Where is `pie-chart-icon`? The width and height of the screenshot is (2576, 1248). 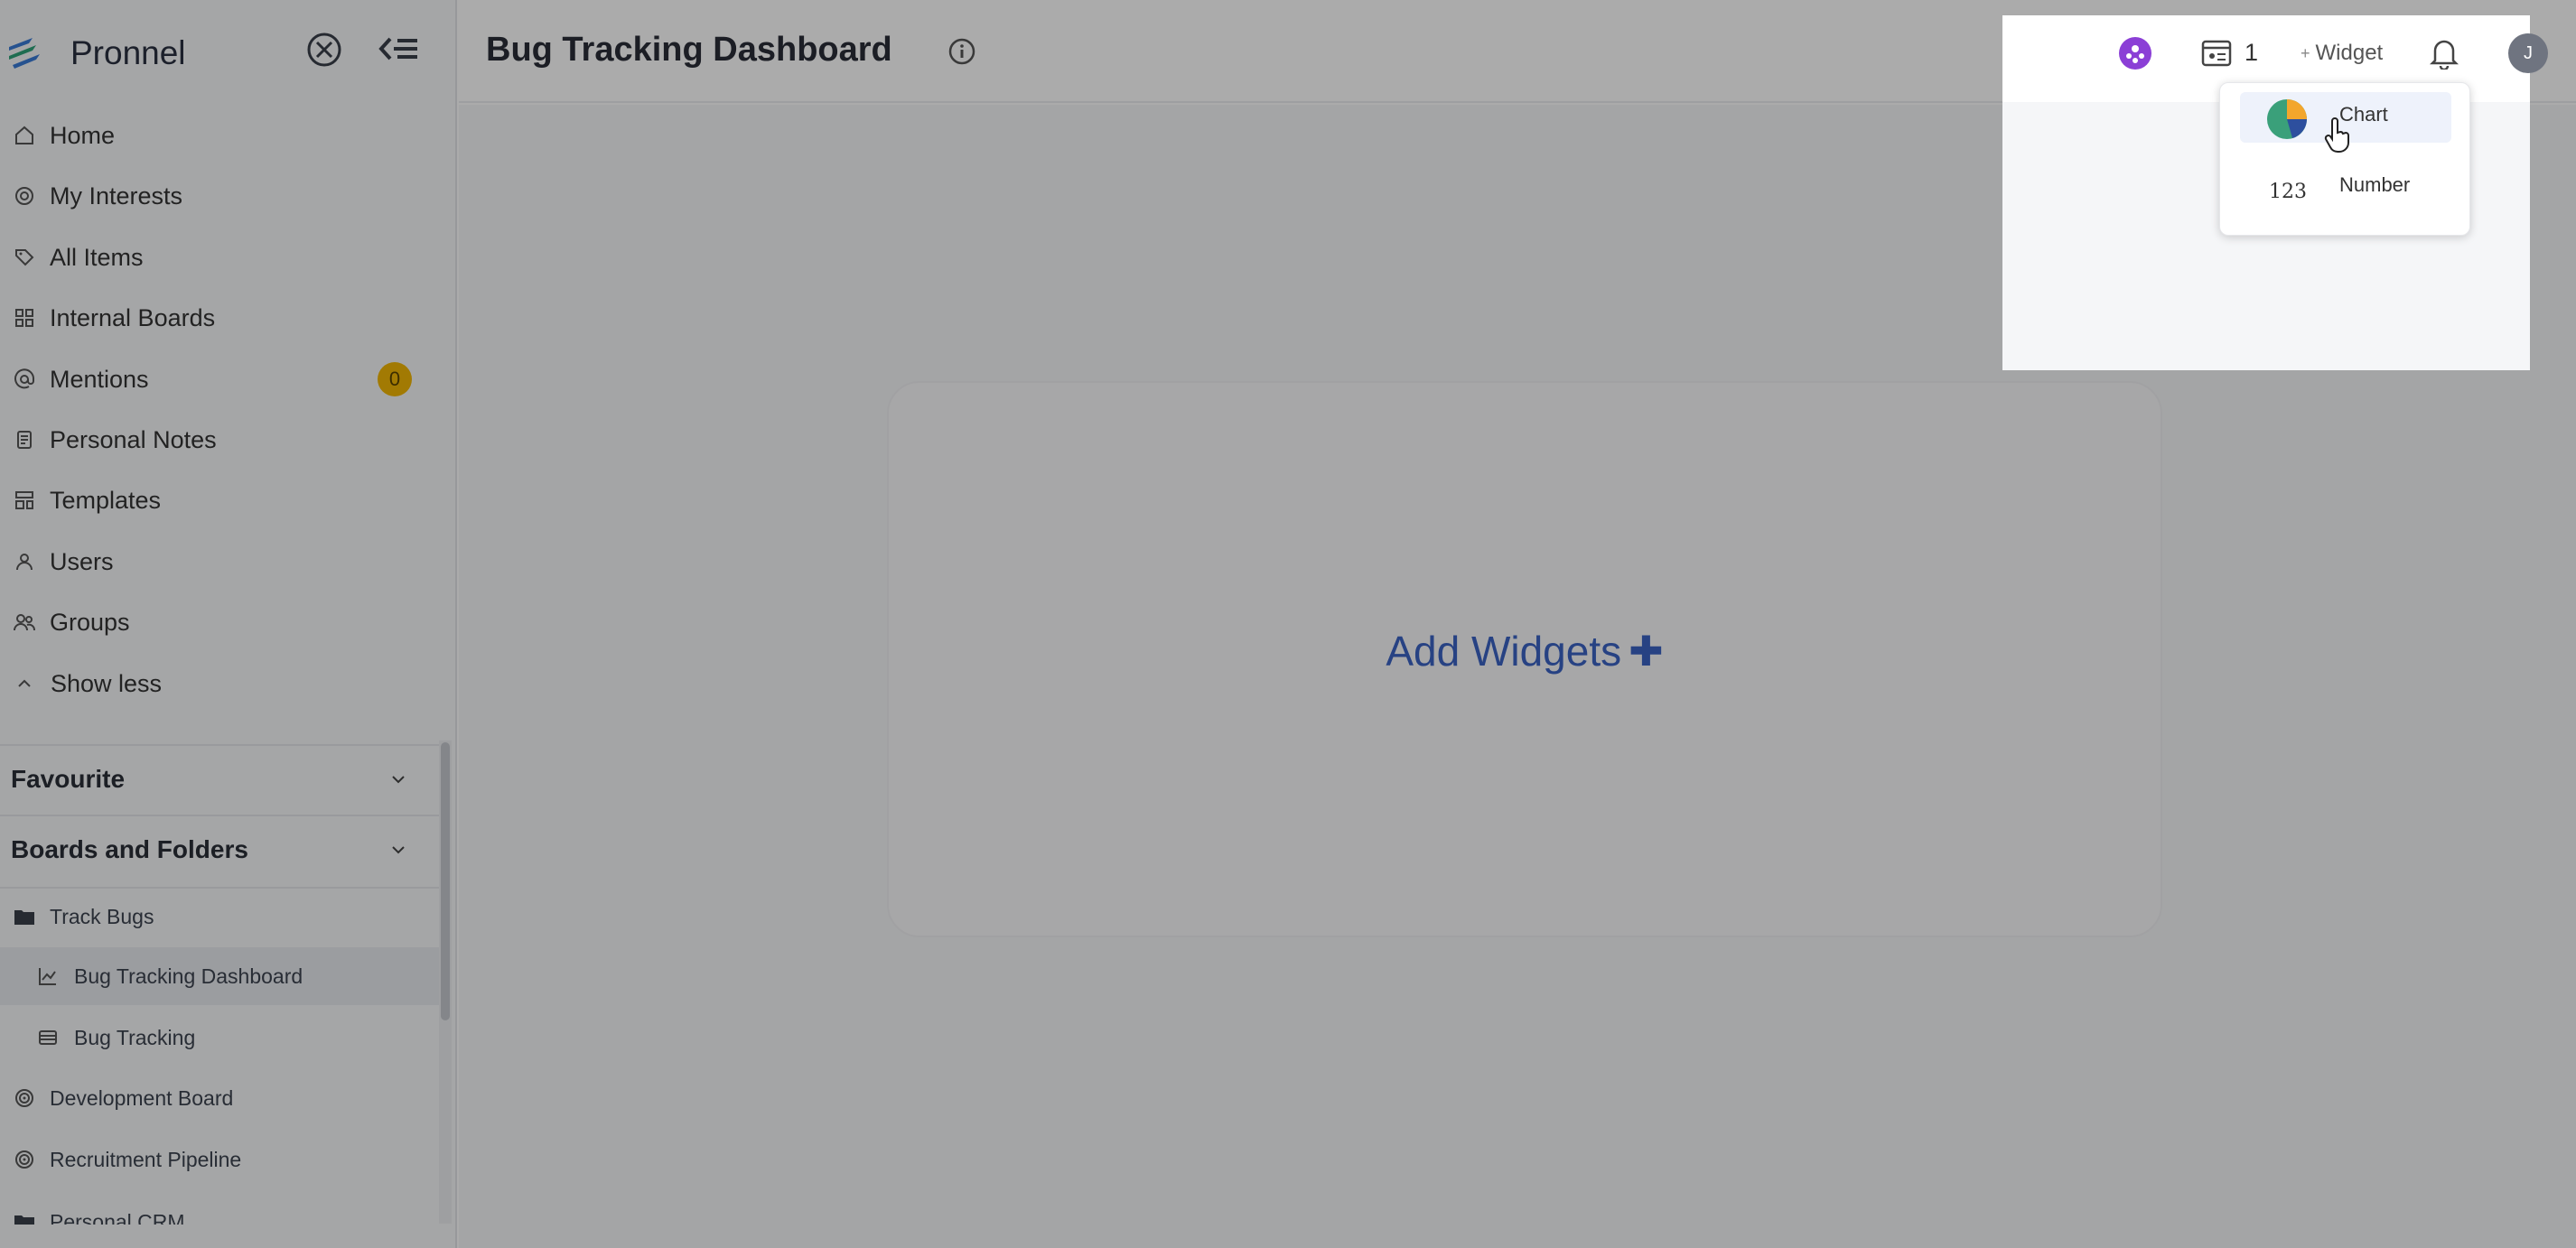 pie-chart-icon is located at coordinates (2287, 119).